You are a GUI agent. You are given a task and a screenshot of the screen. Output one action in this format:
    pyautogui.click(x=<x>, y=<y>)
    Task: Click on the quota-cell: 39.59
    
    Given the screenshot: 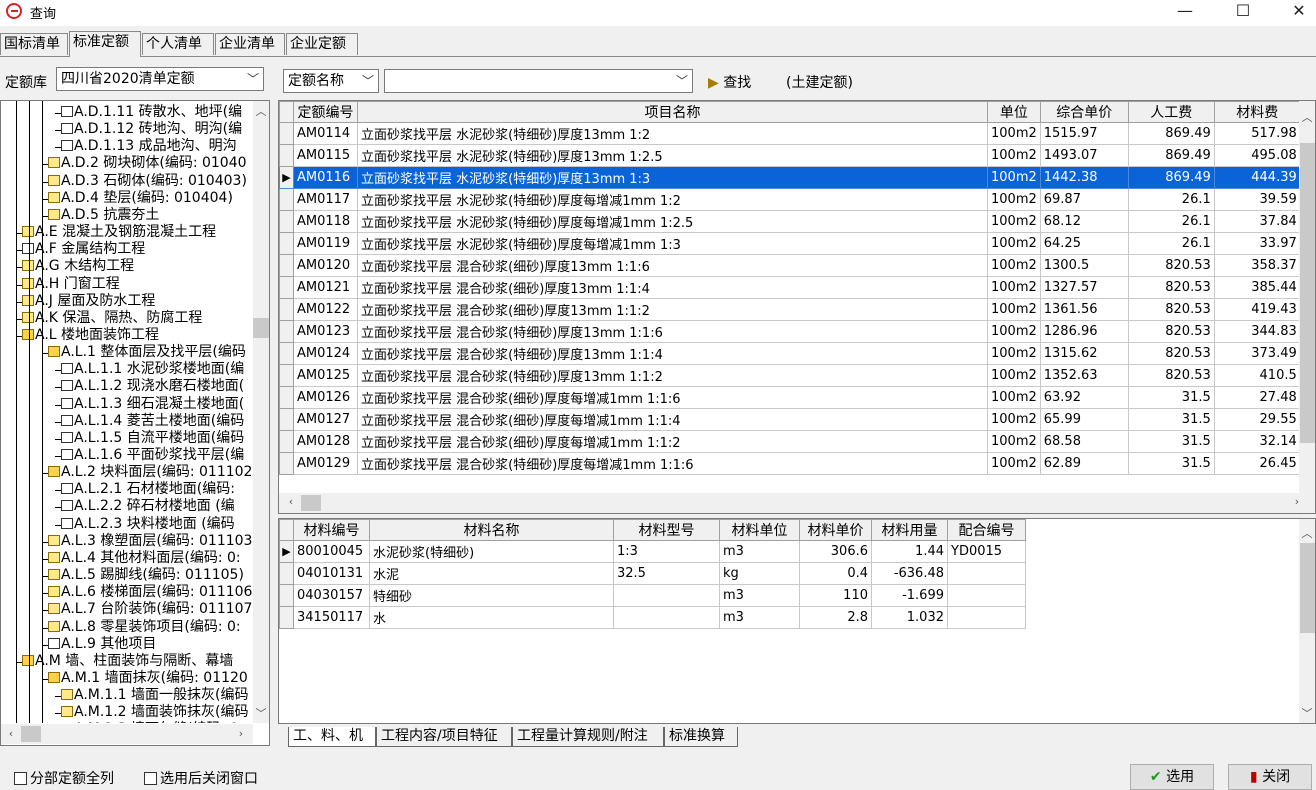 What is the action you would take?
    pyautogui.click(x=1257, y=199)
    